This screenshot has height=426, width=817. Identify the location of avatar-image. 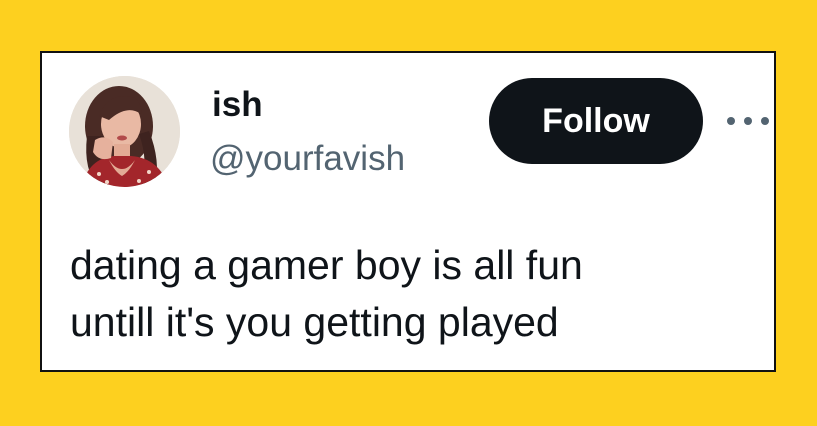
(124, 131).